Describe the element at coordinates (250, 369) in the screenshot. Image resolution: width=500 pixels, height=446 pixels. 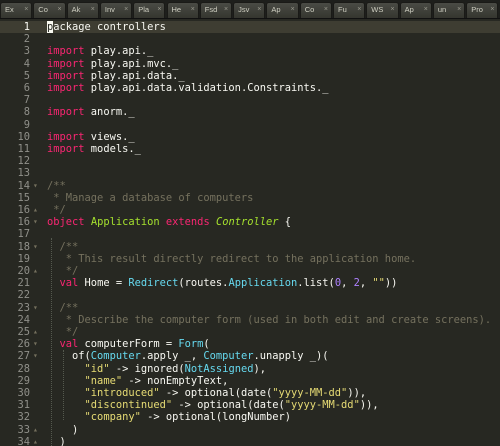
I see `code-line: 28 "id" -> ignored(NotAssigned),` at that location.